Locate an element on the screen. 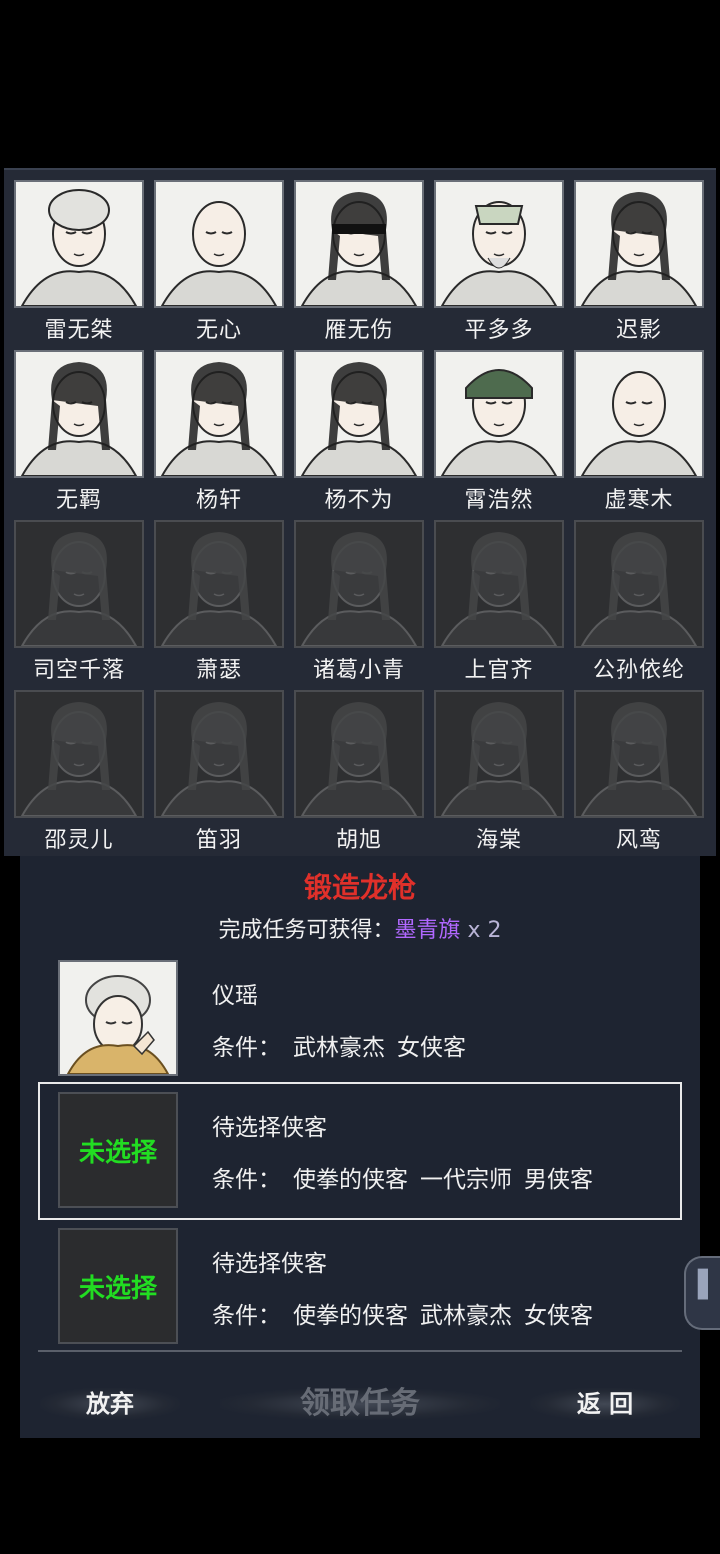  hero-card: 雷无桀 is located at coordinates (79, 257).